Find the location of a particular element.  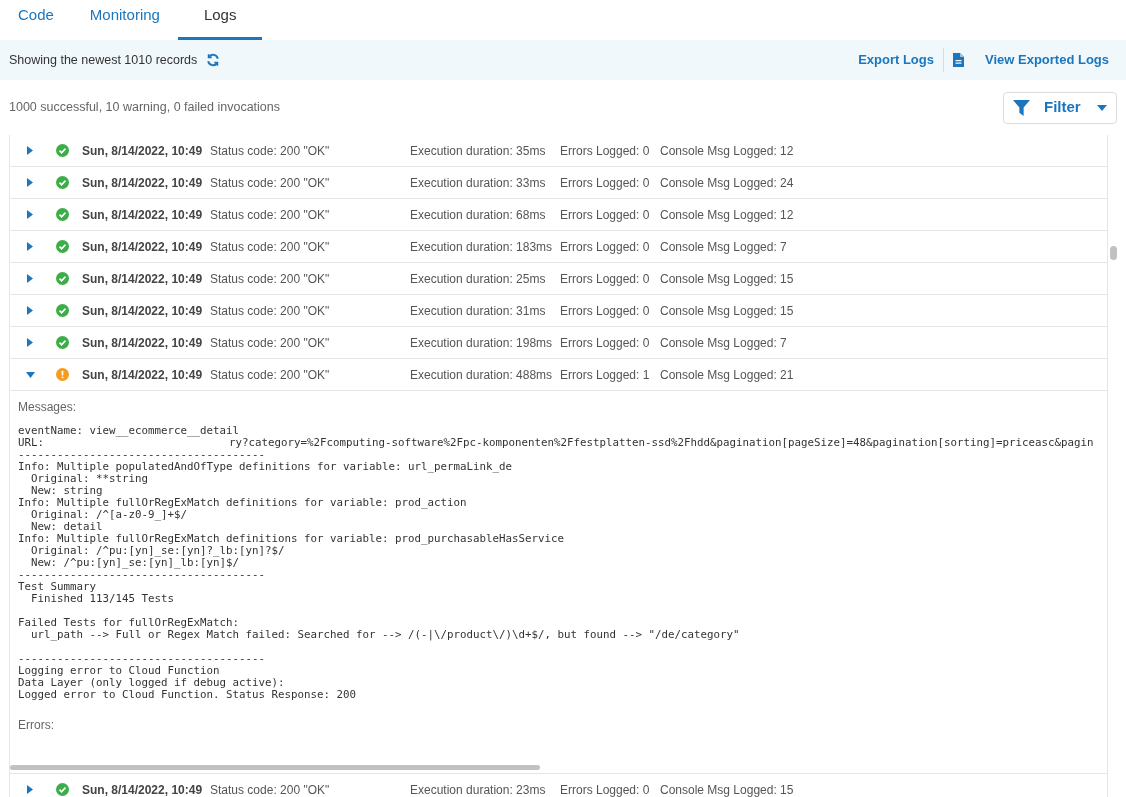

log-line: New: detail is located at coordinates (66, 527).